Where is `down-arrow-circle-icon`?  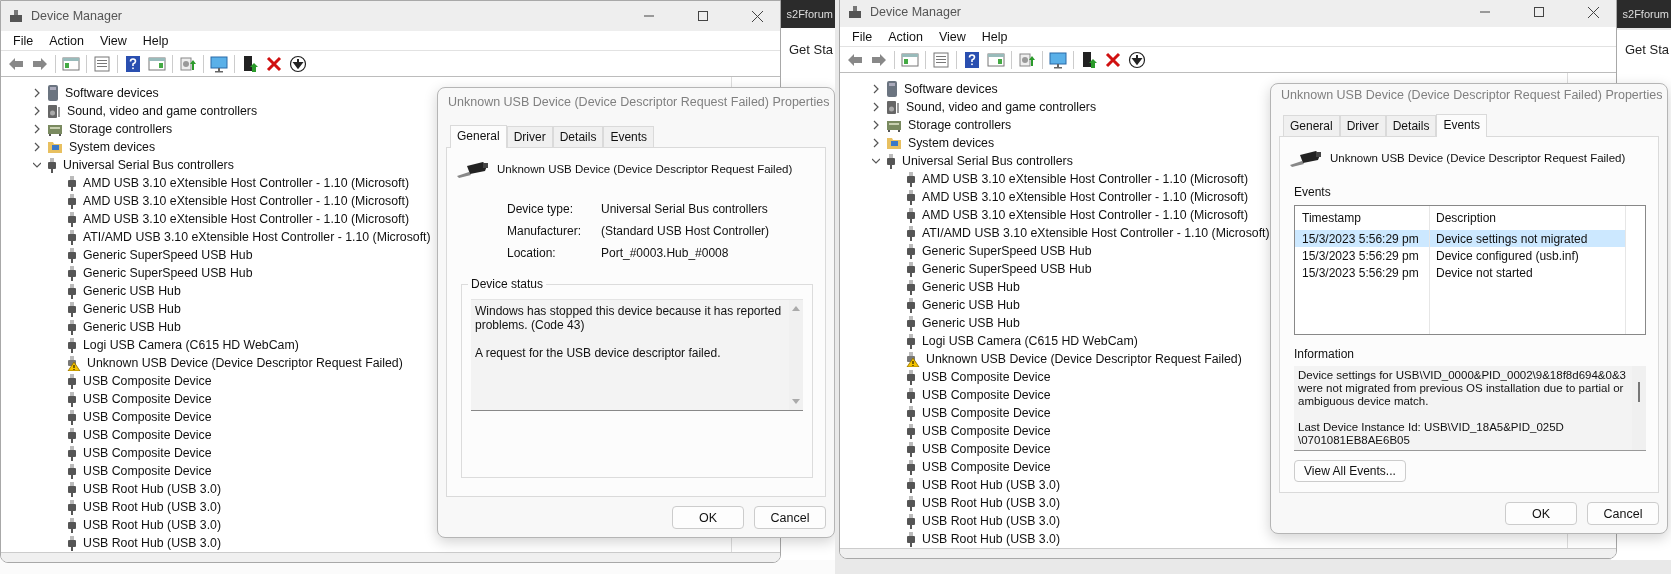
down-arrow-circle-icon is located at coordinates (1137, 59).